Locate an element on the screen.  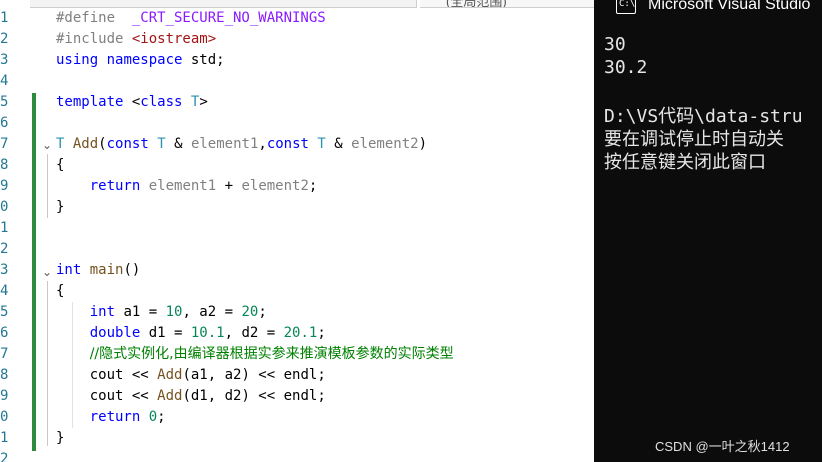
code-line: return 0; is located at coordinates (111, 417).